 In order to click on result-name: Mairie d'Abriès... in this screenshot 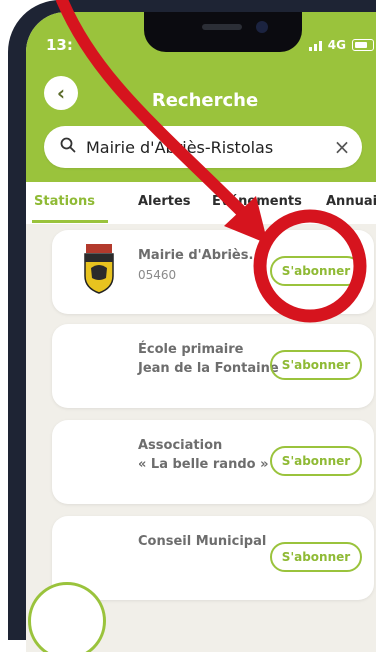, I will do `click(201, 255)`.